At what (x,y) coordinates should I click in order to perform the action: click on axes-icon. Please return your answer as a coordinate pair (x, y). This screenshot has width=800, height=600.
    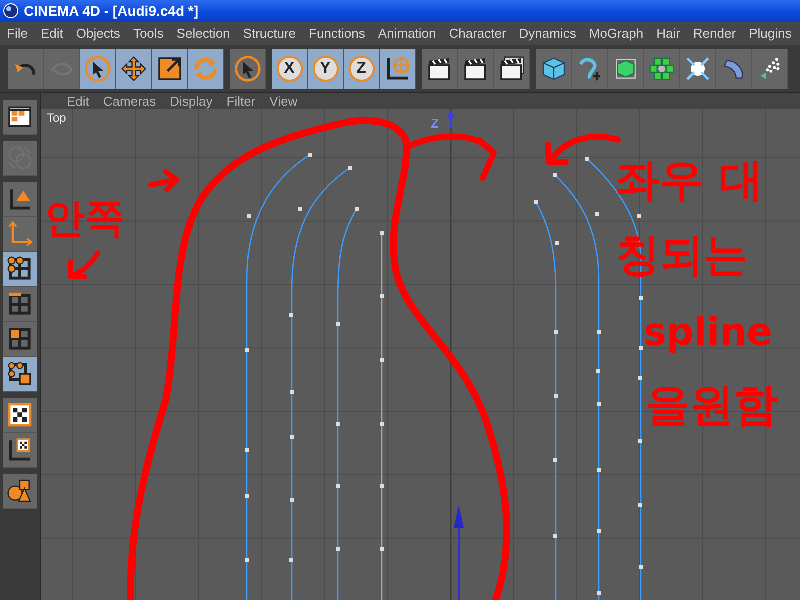
    Looking at the image, I should click on (20, 234).